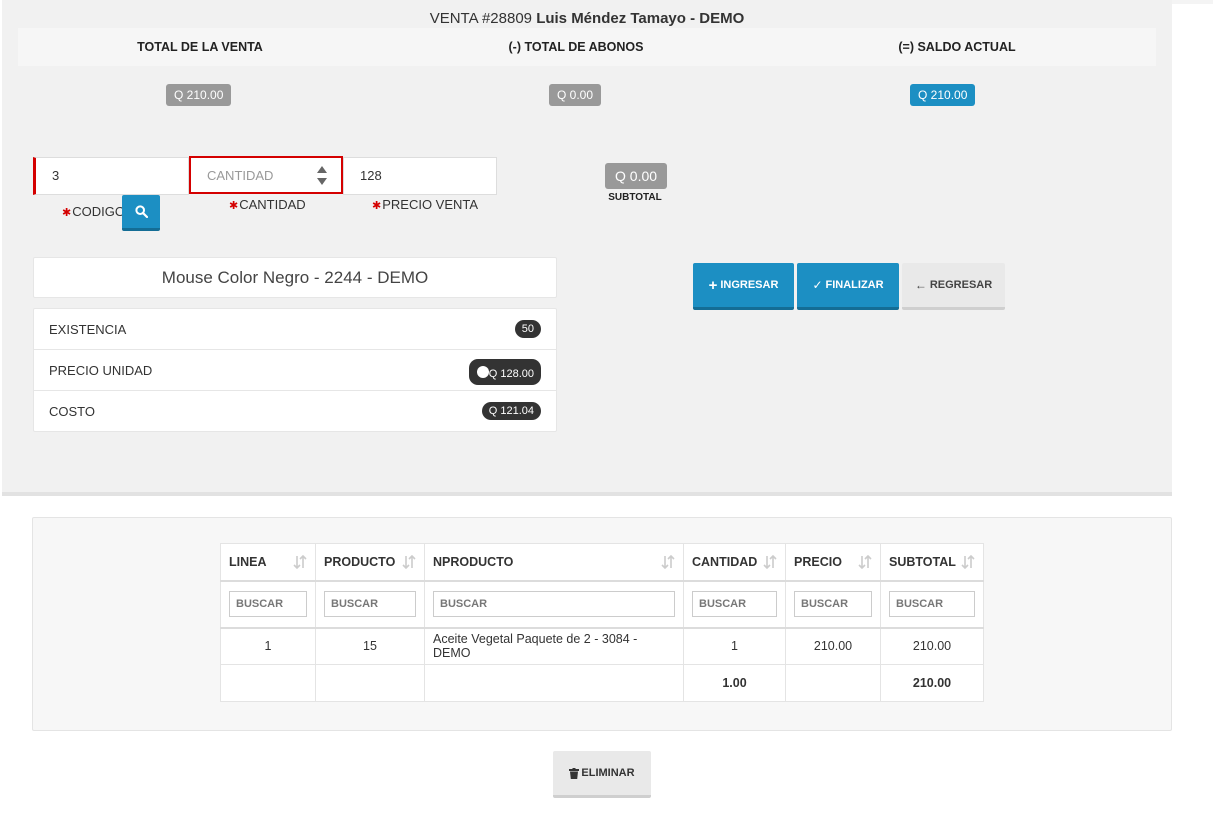 The height and width of the screenshot is (815, 1213). Describe the element at coordinates (504, 372) in the screenshot. I see `precio-unidad-badge: Q 128.00` at that location.